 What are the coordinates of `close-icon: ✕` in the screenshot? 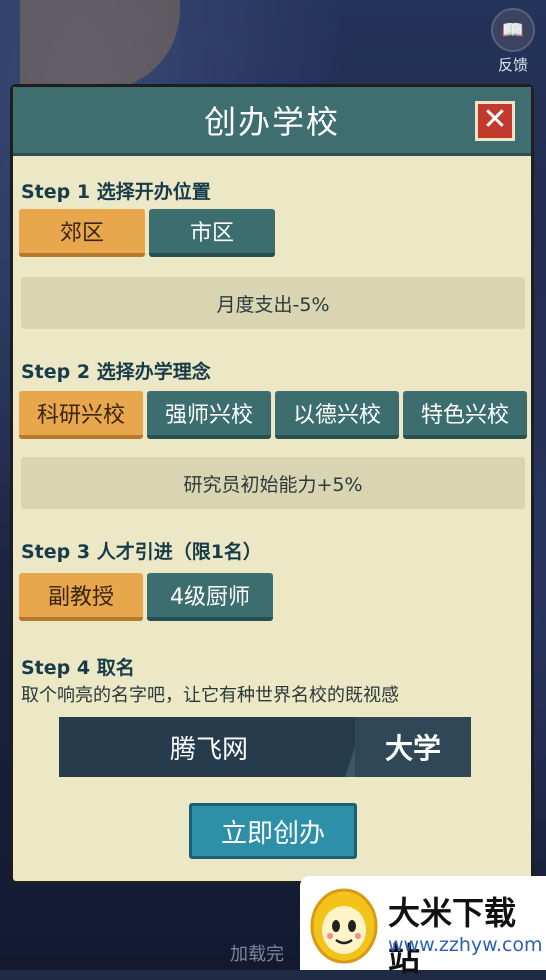 It's located at (495, 119).